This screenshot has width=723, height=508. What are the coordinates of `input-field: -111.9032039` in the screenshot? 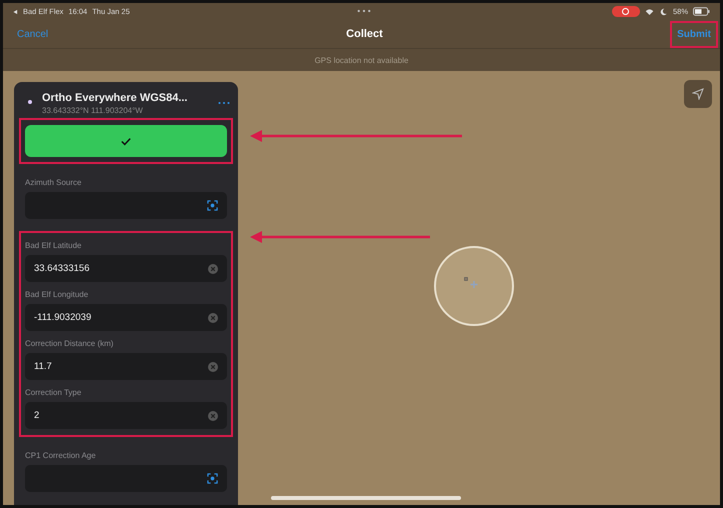 It's located at (126, 317).